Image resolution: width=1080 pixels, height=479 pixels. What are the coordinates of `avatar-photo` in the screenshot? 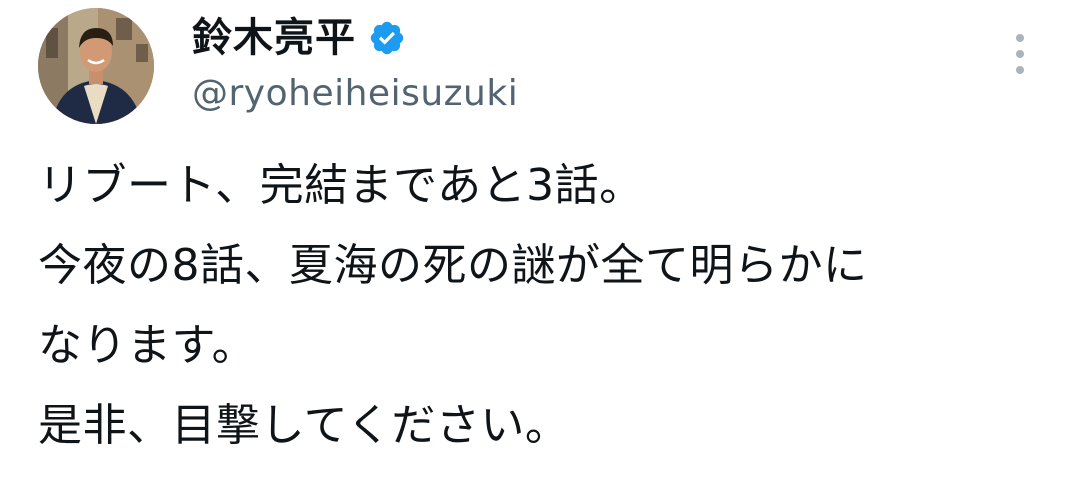 It's located at (96, 66).